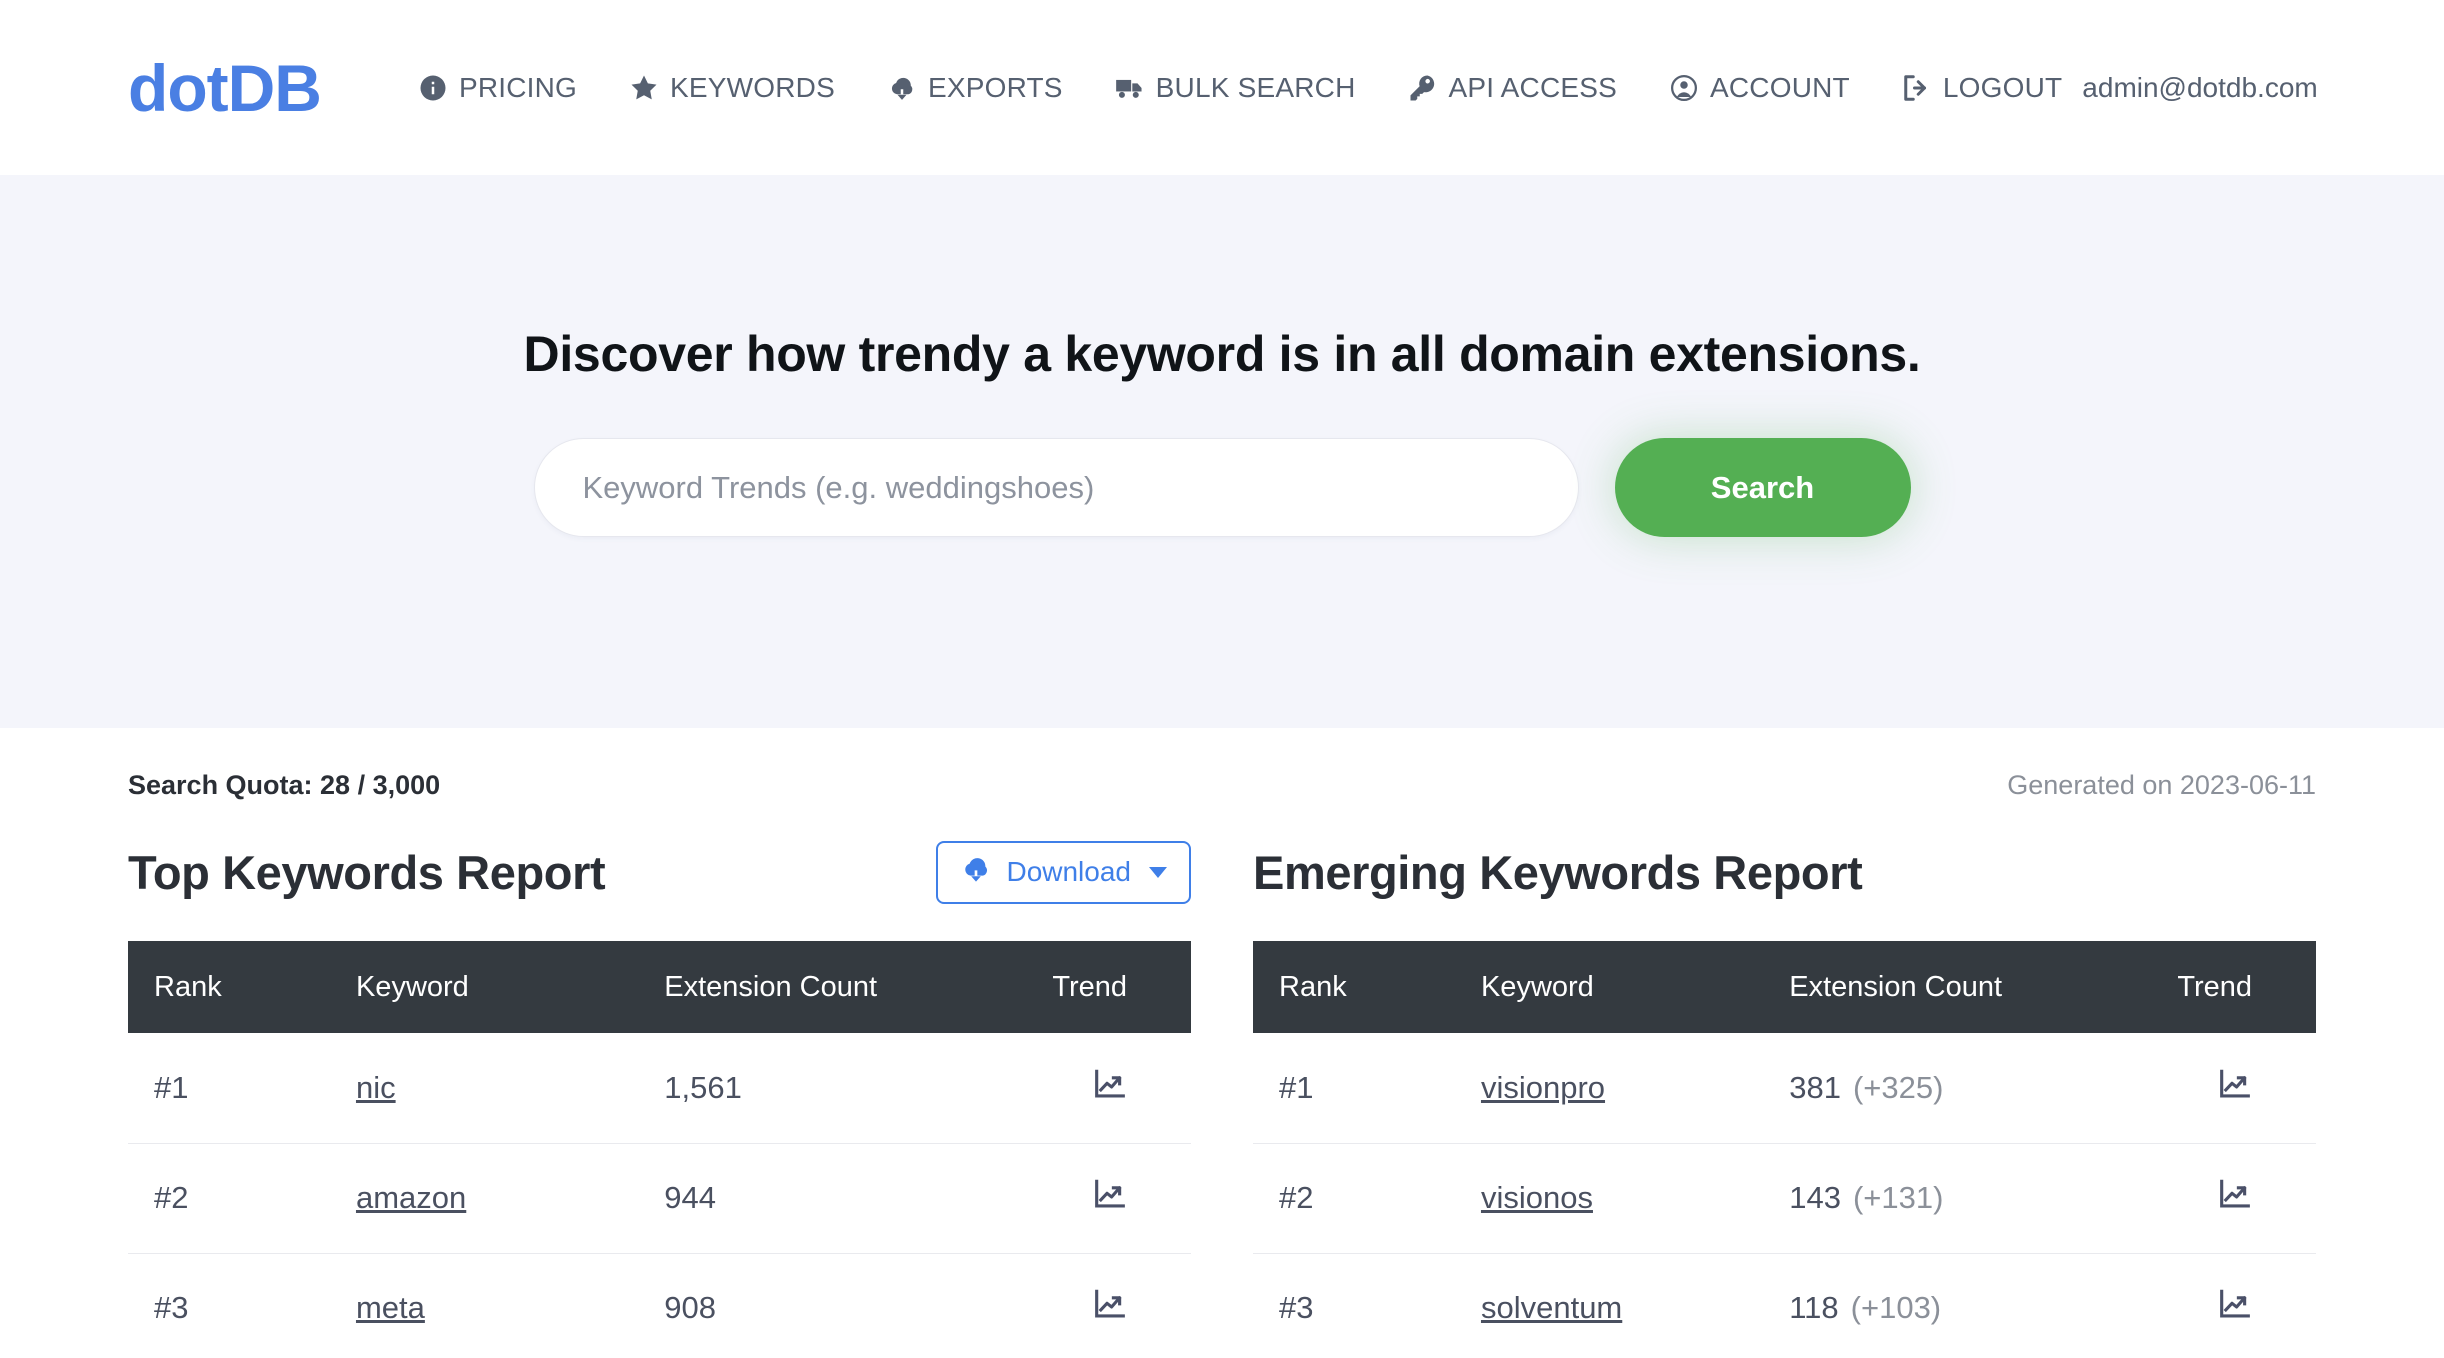 The image size is (2444, 1358). What do you see at coordinates (284, 785) in the screenshot?
I see `search-quota: Search Quota: 28 / 3,000` at bounding box center [284, 785].